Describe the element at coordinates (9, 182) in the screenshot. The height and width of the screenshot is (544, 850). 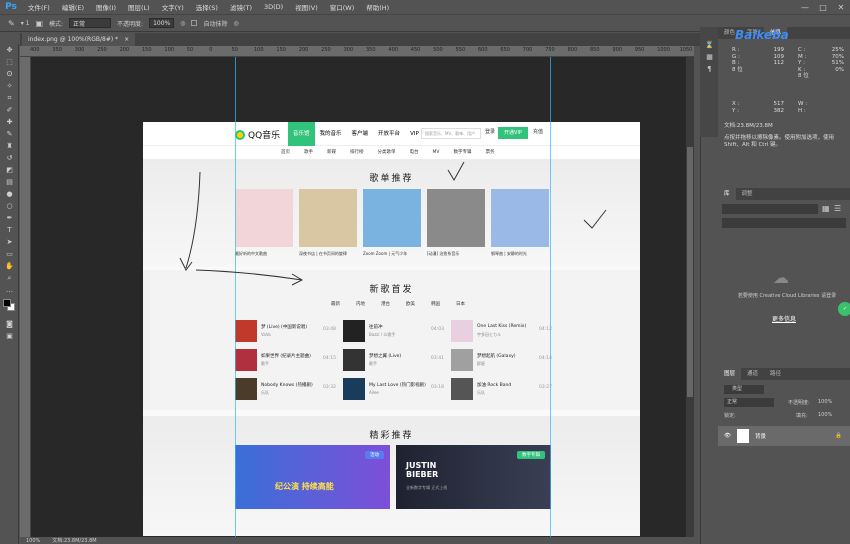
I see `gradient-tool-icon: ▤` at that location.